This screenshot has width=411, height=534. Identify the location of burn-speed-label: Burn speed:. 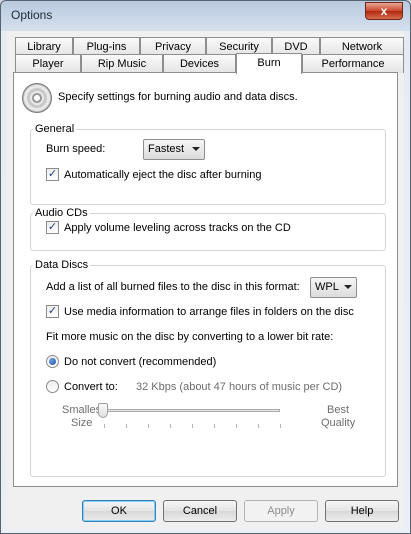
(76, 149).